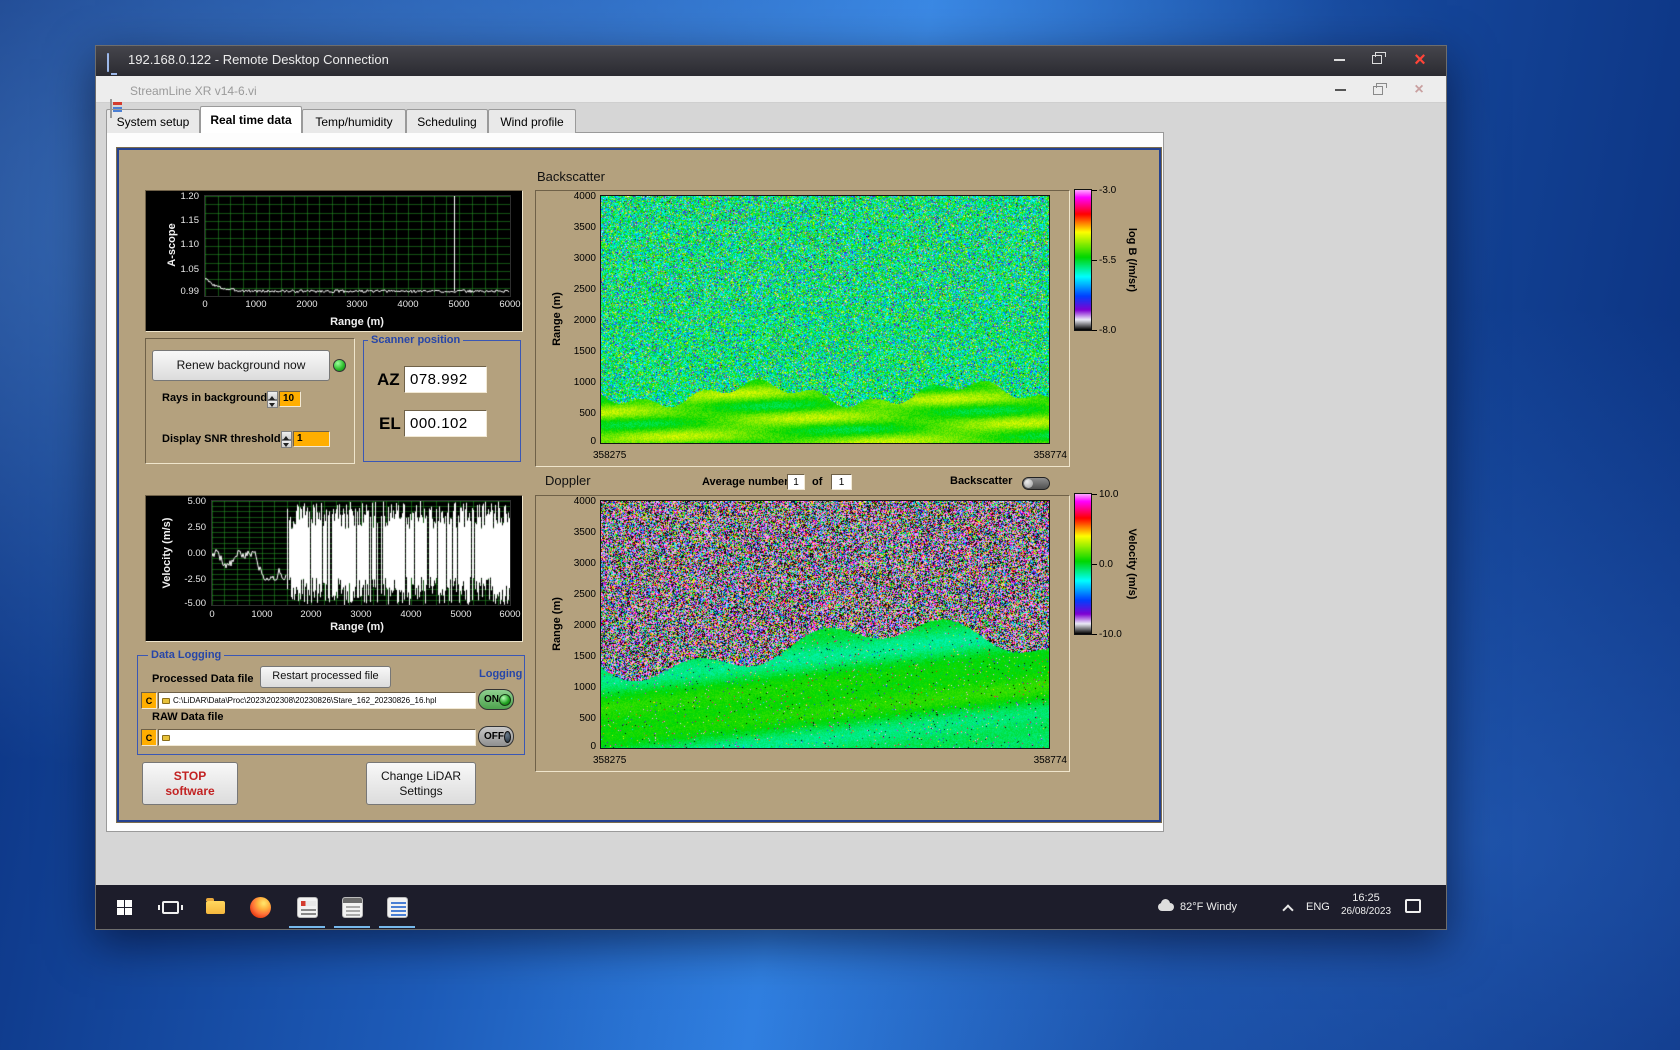 The width and height of the screenshot is (1680, 1050). Describe the element at coordinates (587, 413) in the screenshot. I see `axis-tick-label: 500` at that location.